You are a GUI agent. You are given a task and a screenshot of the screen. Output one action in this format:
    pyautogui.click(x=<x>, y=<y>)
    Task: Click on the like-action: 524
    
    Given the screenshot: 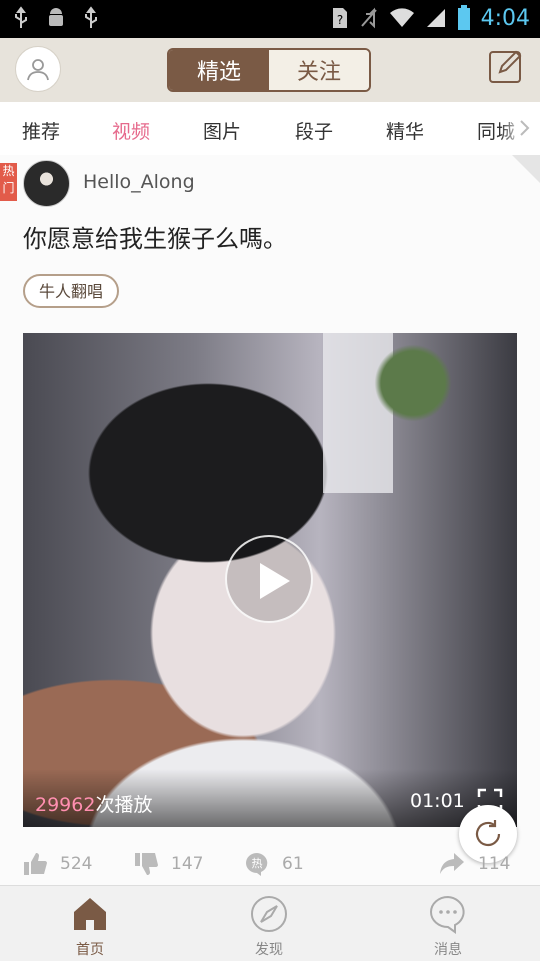 What is the action you would take?
    pyautogui.click(x=57, y=864)
    